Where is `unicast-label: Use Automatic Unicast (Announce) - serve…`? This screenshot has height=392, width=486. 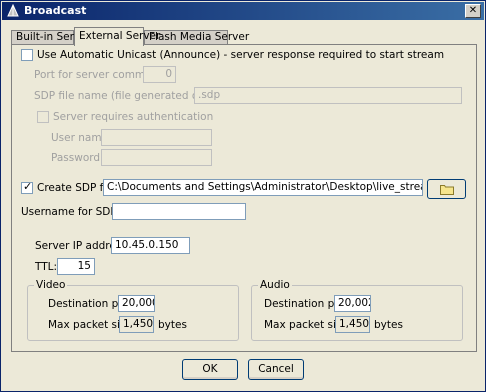
unicast-label: Use Automatic Unicast (Announce) - serve… is located at coordinates (241, 55).